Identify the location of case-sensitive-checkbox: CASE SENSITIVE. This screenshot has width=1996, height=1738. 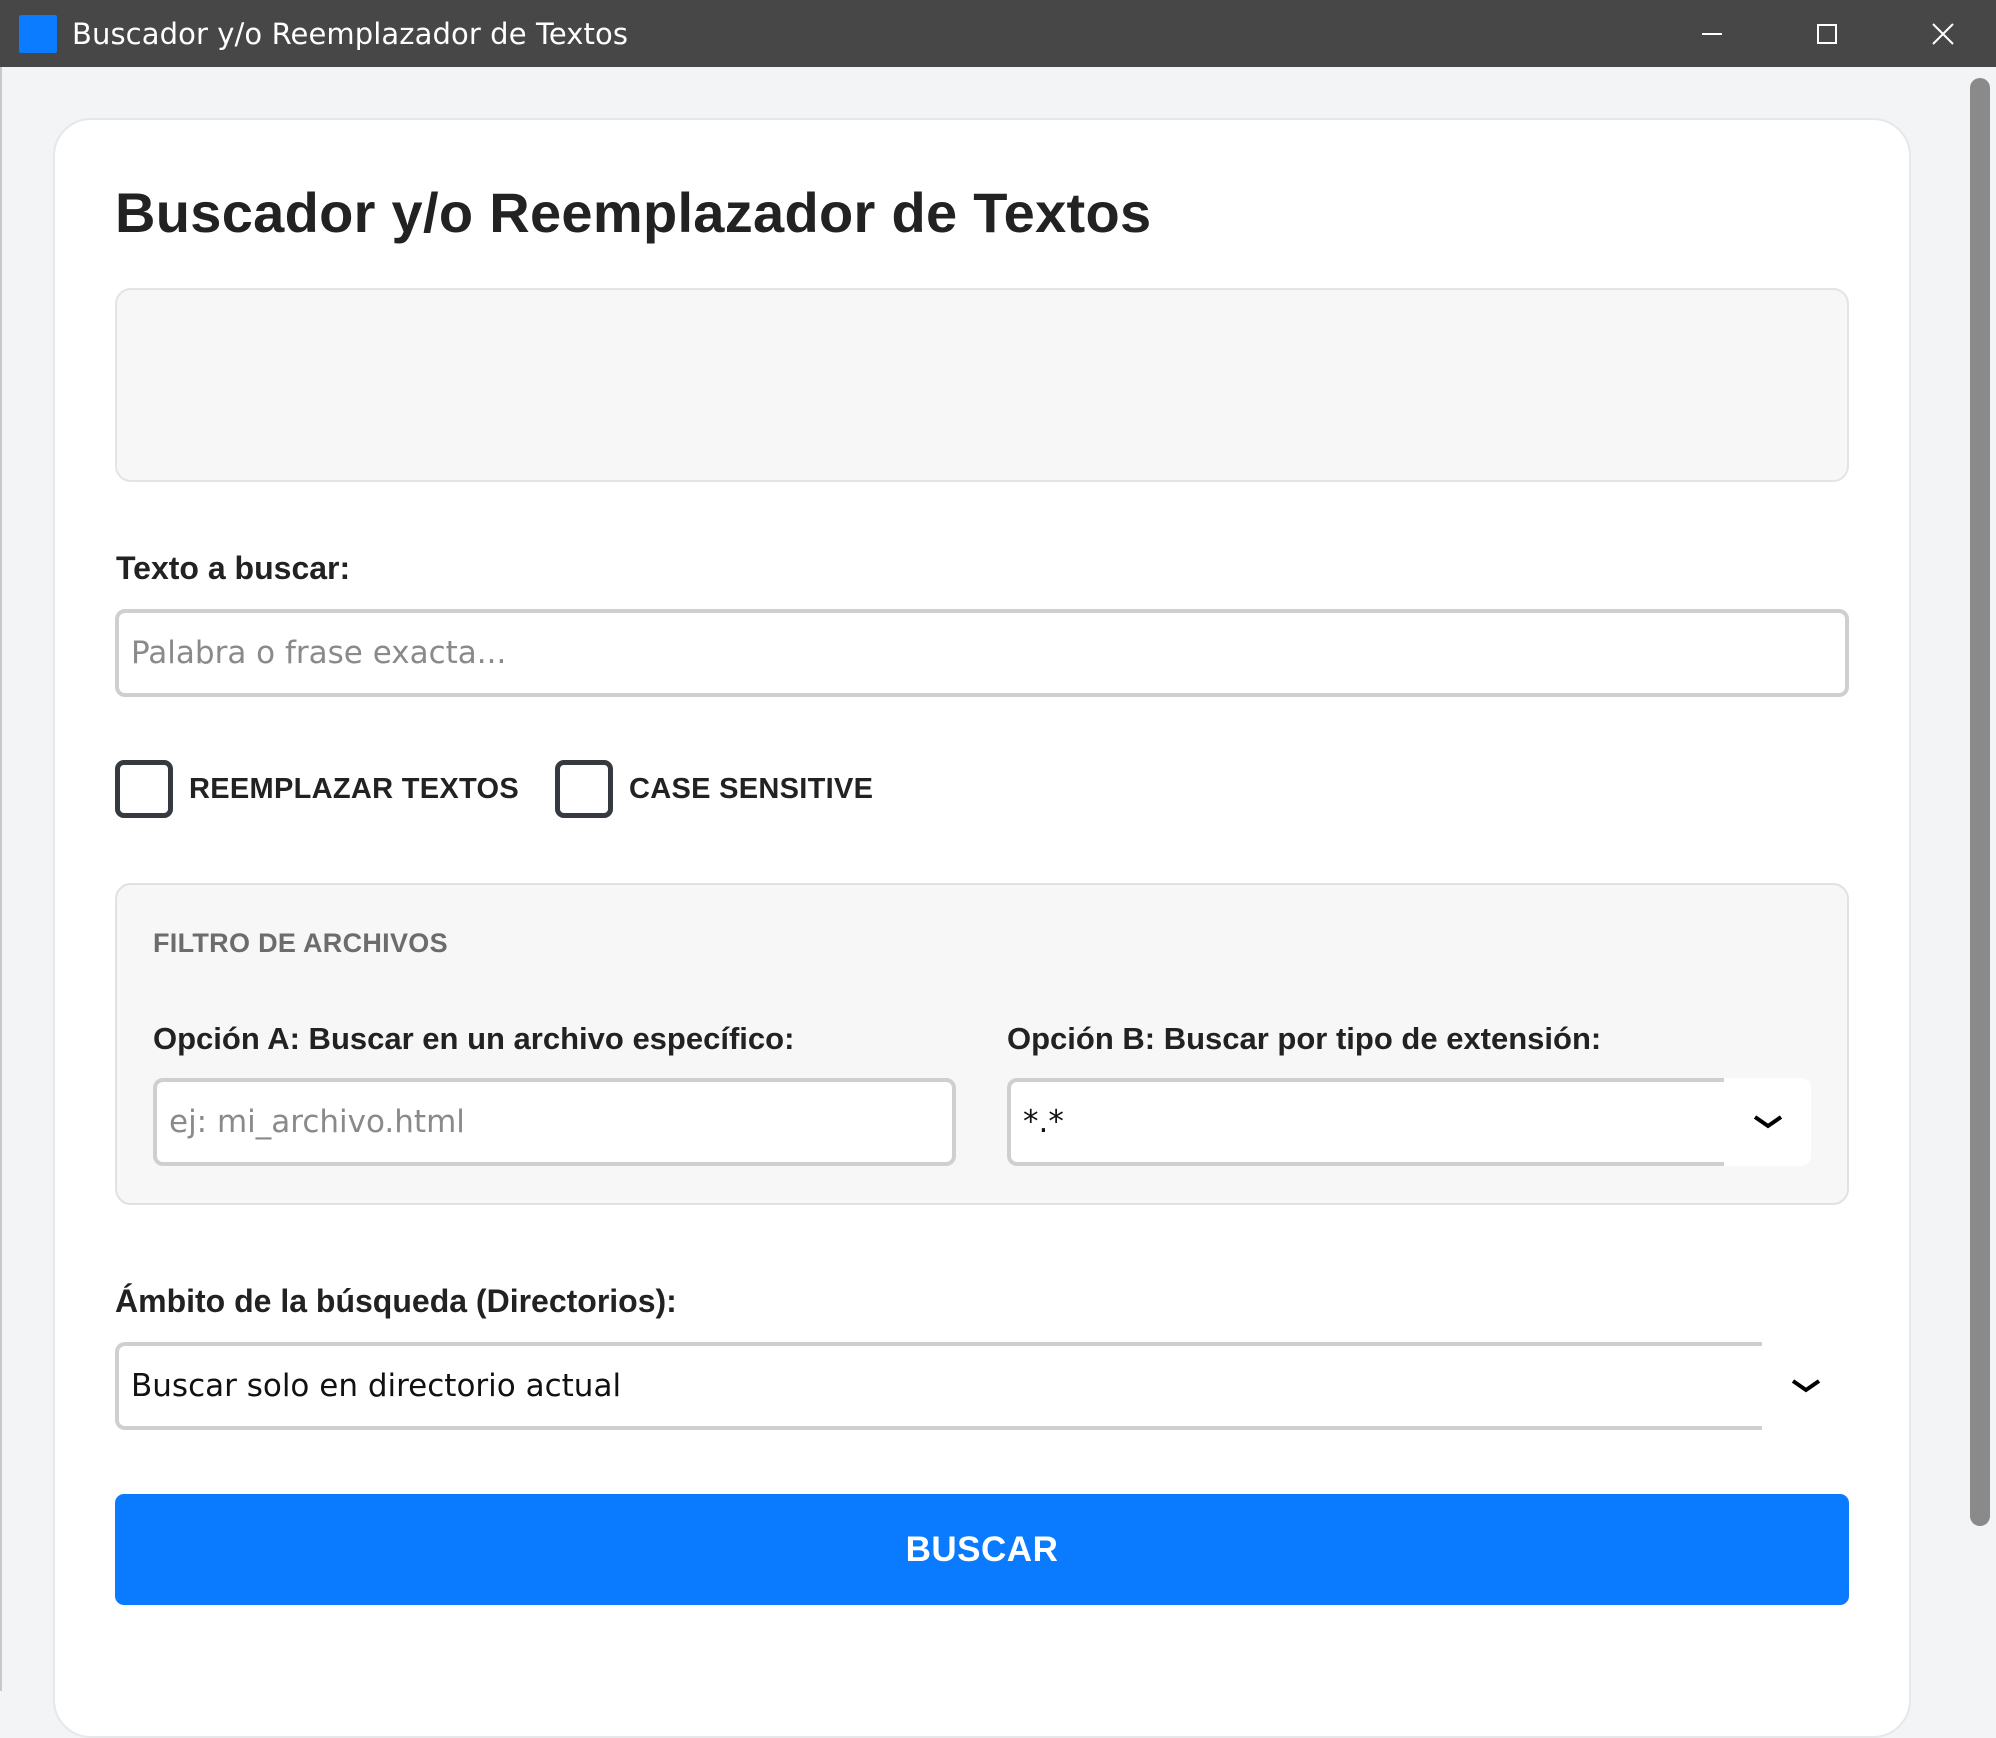
(714, 789).